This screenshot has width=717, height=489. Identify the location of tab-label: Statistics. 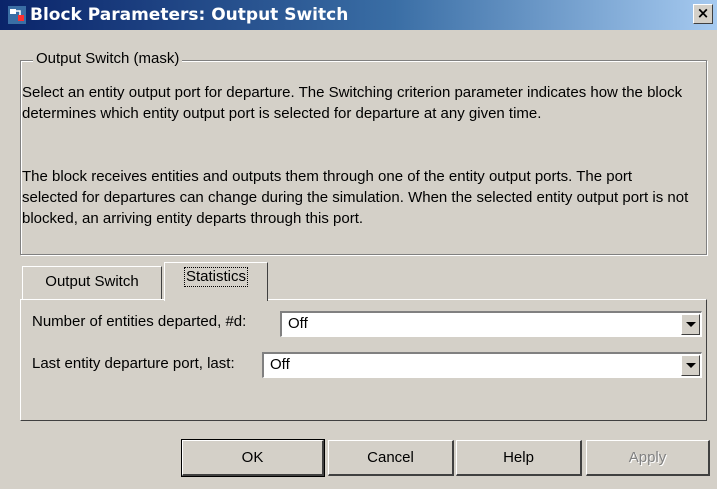
(215, 277).